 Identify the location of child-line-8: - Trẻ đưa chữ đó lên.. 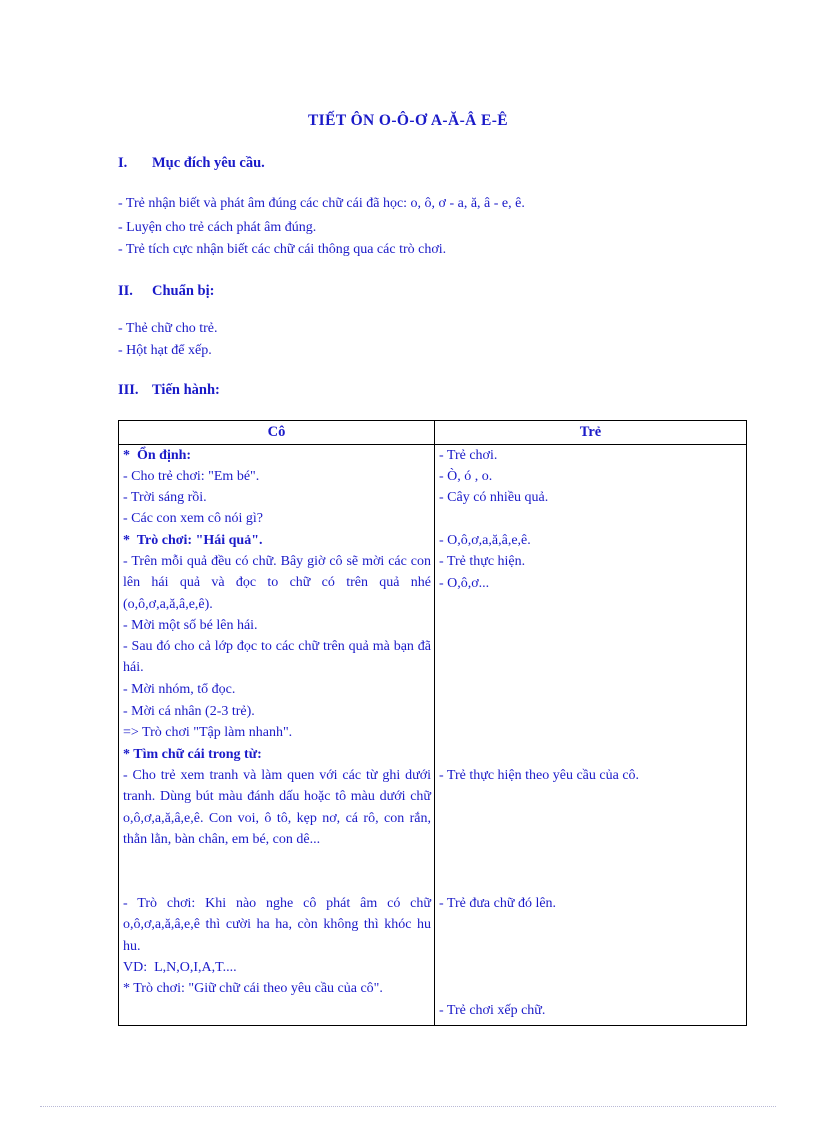
(498, 903).